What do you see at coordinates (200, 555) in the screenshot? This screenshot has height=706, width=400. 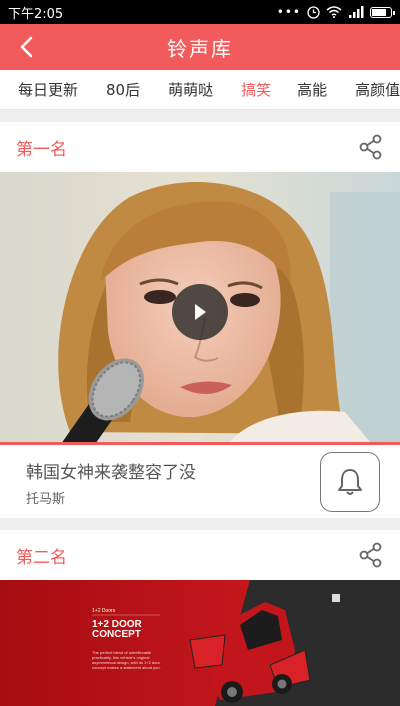 I see `rank-header: 第二名` at bounding box center [200, 555].